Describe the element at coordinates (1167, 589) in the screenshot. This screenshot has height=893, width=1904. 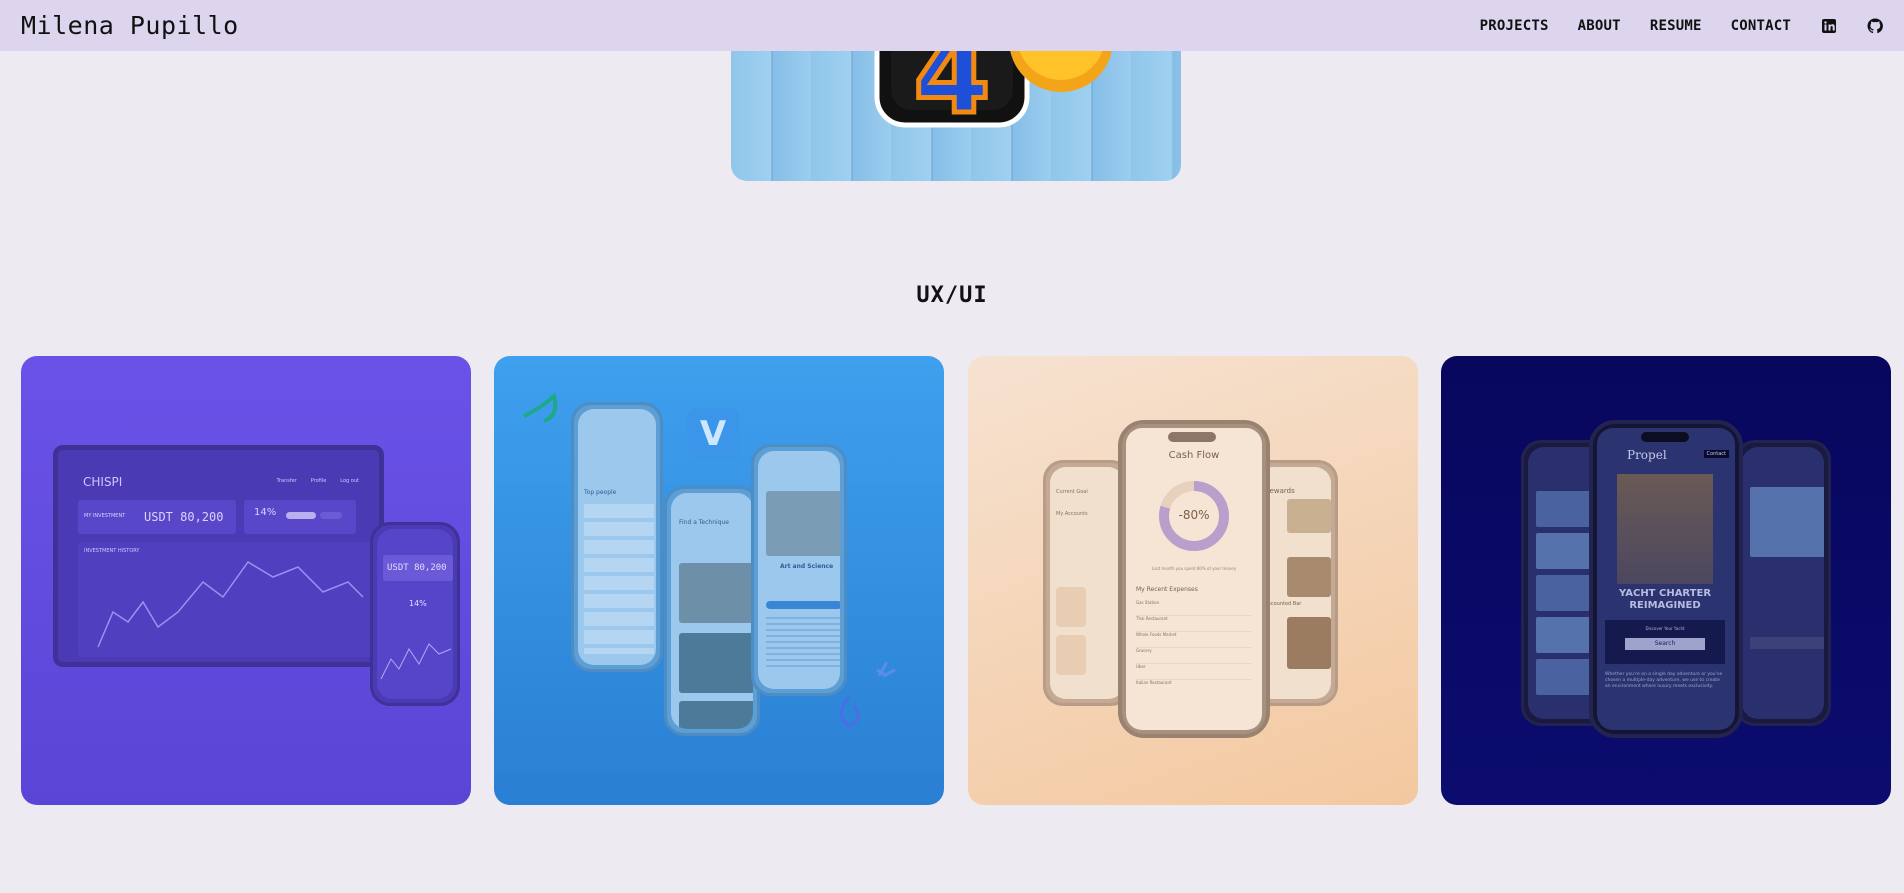
I see `expenses-title: My Recent Expenses` at that location.